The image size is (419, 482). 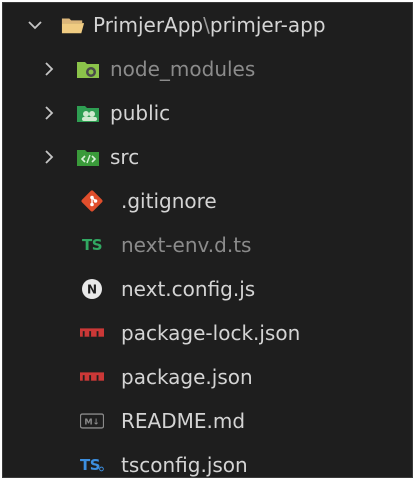 I want to click on tree-item-tsconfig: TS tsconfig.json, so click(x=207, y=460).